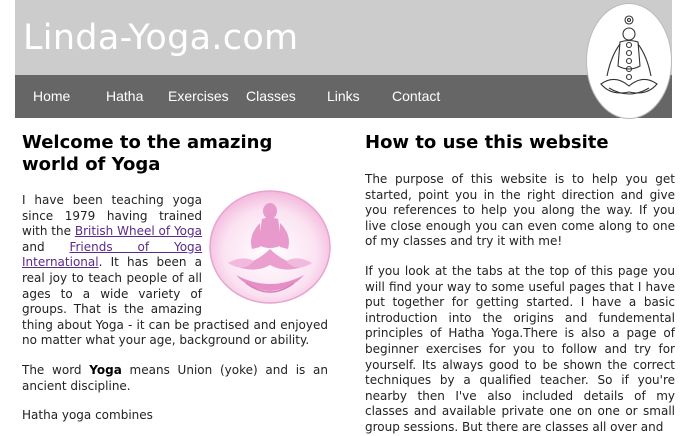  What do you see at coordinates (147, 153) in the screenshot?
I see `welcome-heading: Welcome to the amazing world of Yoga` at bounding box center [147, 153].